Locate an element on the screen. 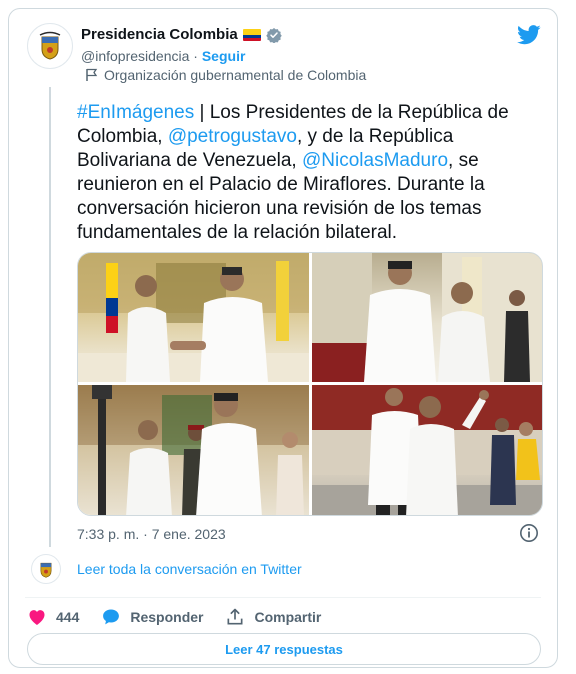  handle-row: @infopresidencia · Seguir is located at coordinates (163, 56).